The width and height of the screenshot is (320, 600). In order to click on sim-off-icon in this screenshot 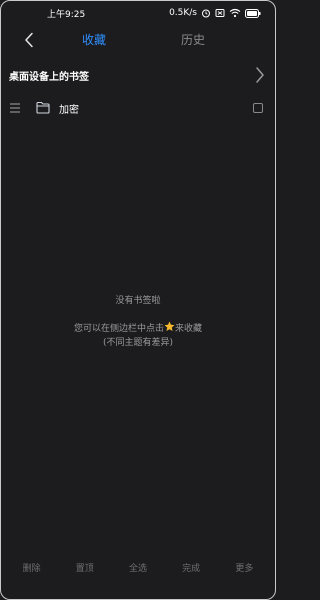, I will do `click(220, 13)`.